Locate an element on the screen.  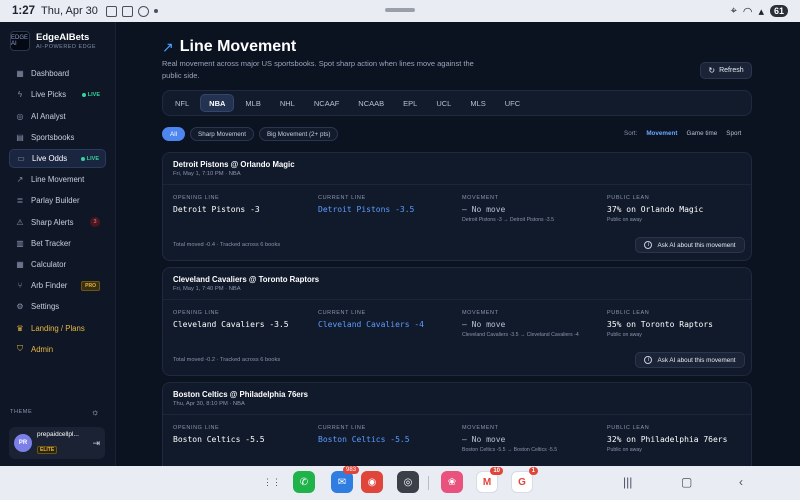
sidebar-item-label: Landing / Plans is located at coordinates (58, 328).